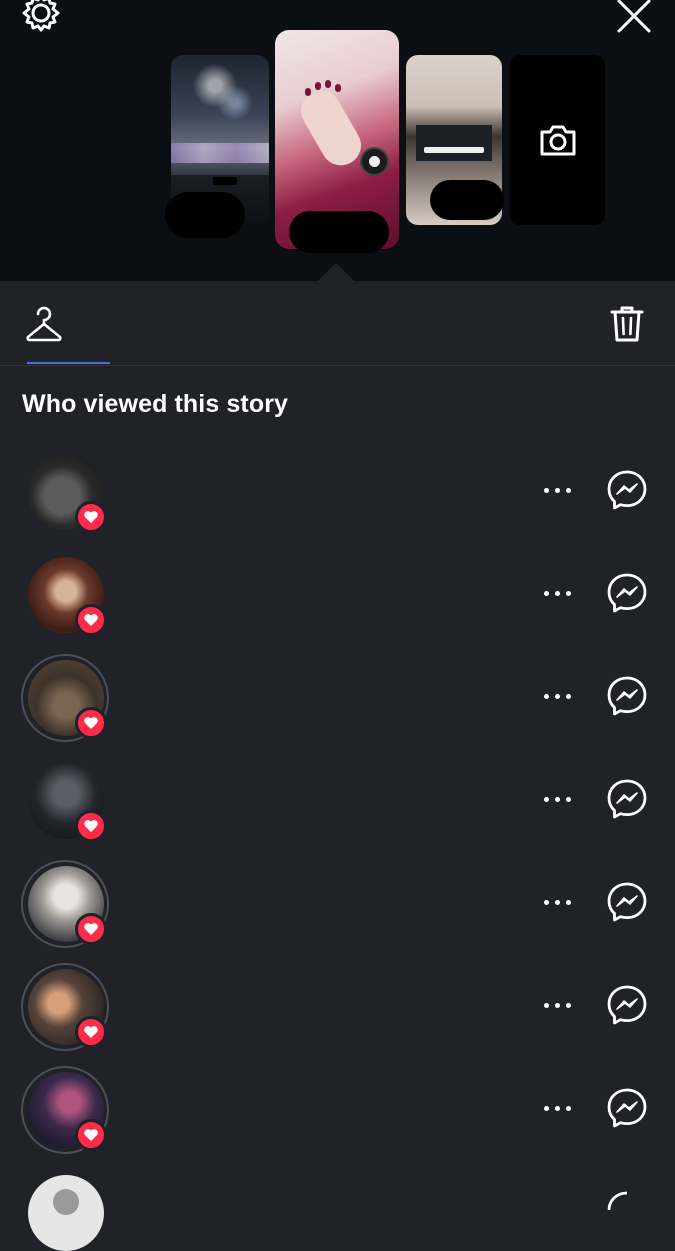 This screenshot has height=1251, width=675. What do you see at coordinates (331, 128) in the screenshot?
I see `hand-image` at bounding box center [331, 128].